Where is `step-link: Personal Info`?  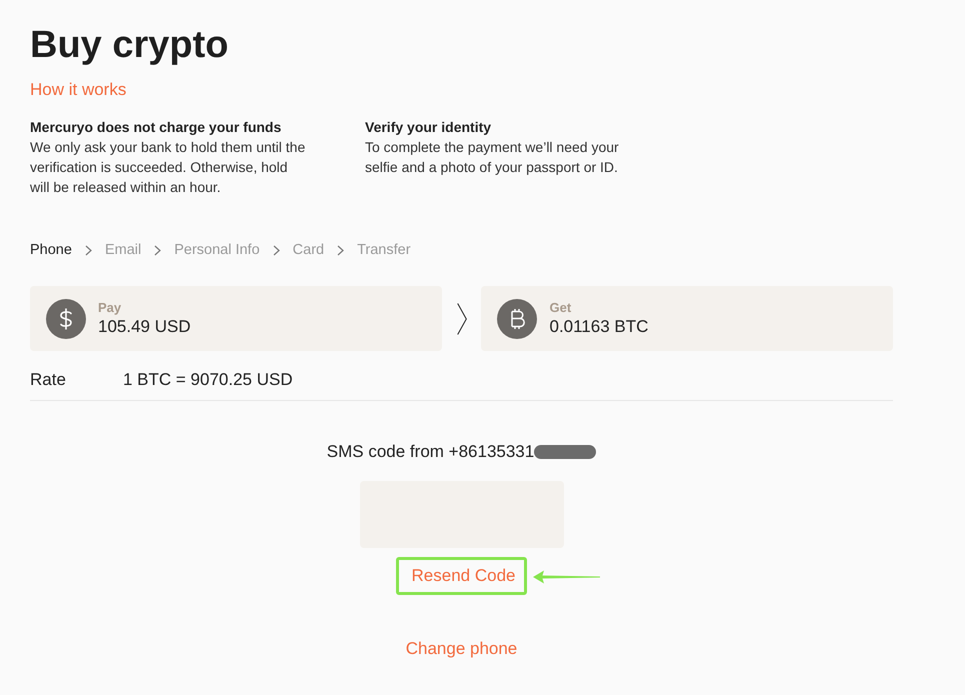 step-link: Personal Info is located at coordinates (217, 250).